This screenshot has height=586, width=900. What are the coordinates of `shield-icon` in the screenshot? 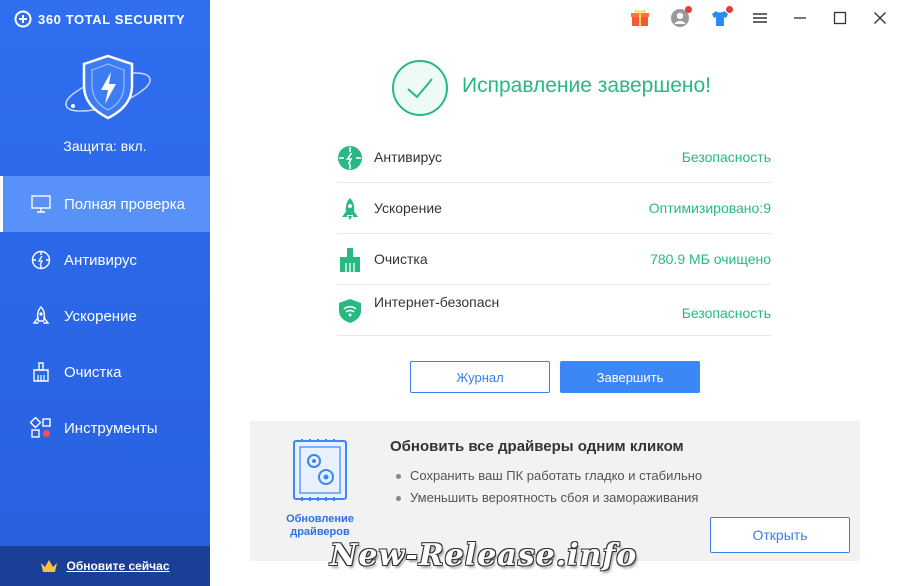 It's located at (108, 87).